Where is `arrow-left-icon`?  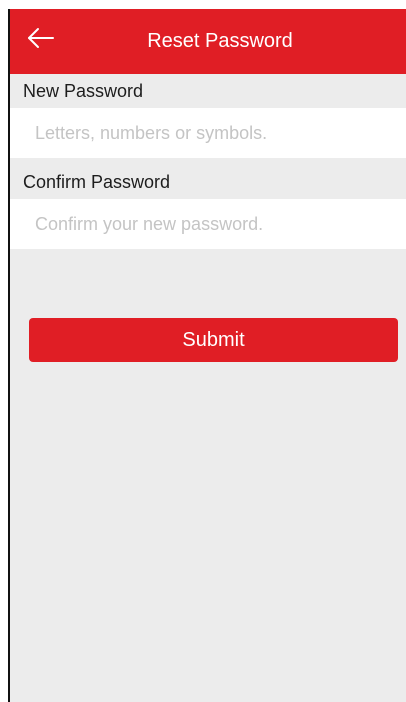 arrow-left-icon is located at coordinates (41, 38).